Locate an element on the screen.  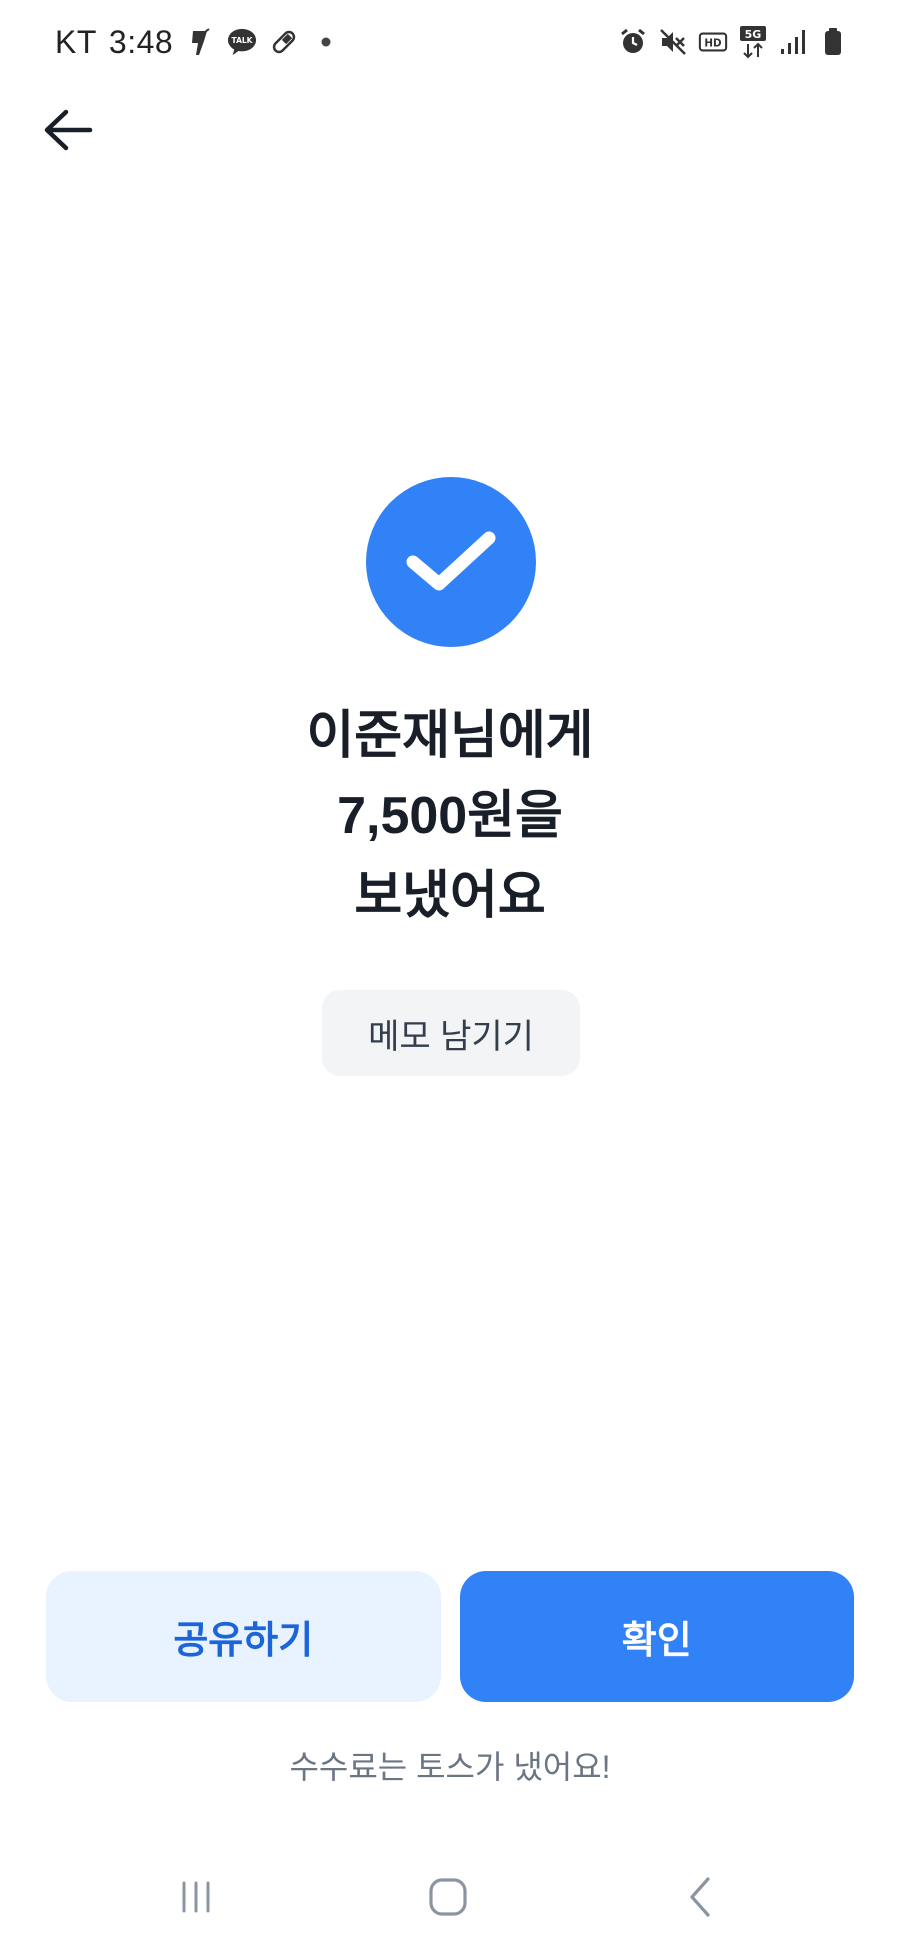
transfer-result-message: 이준재님에게 7,500원을 보냈어요 is located at coordinates (450, 816).